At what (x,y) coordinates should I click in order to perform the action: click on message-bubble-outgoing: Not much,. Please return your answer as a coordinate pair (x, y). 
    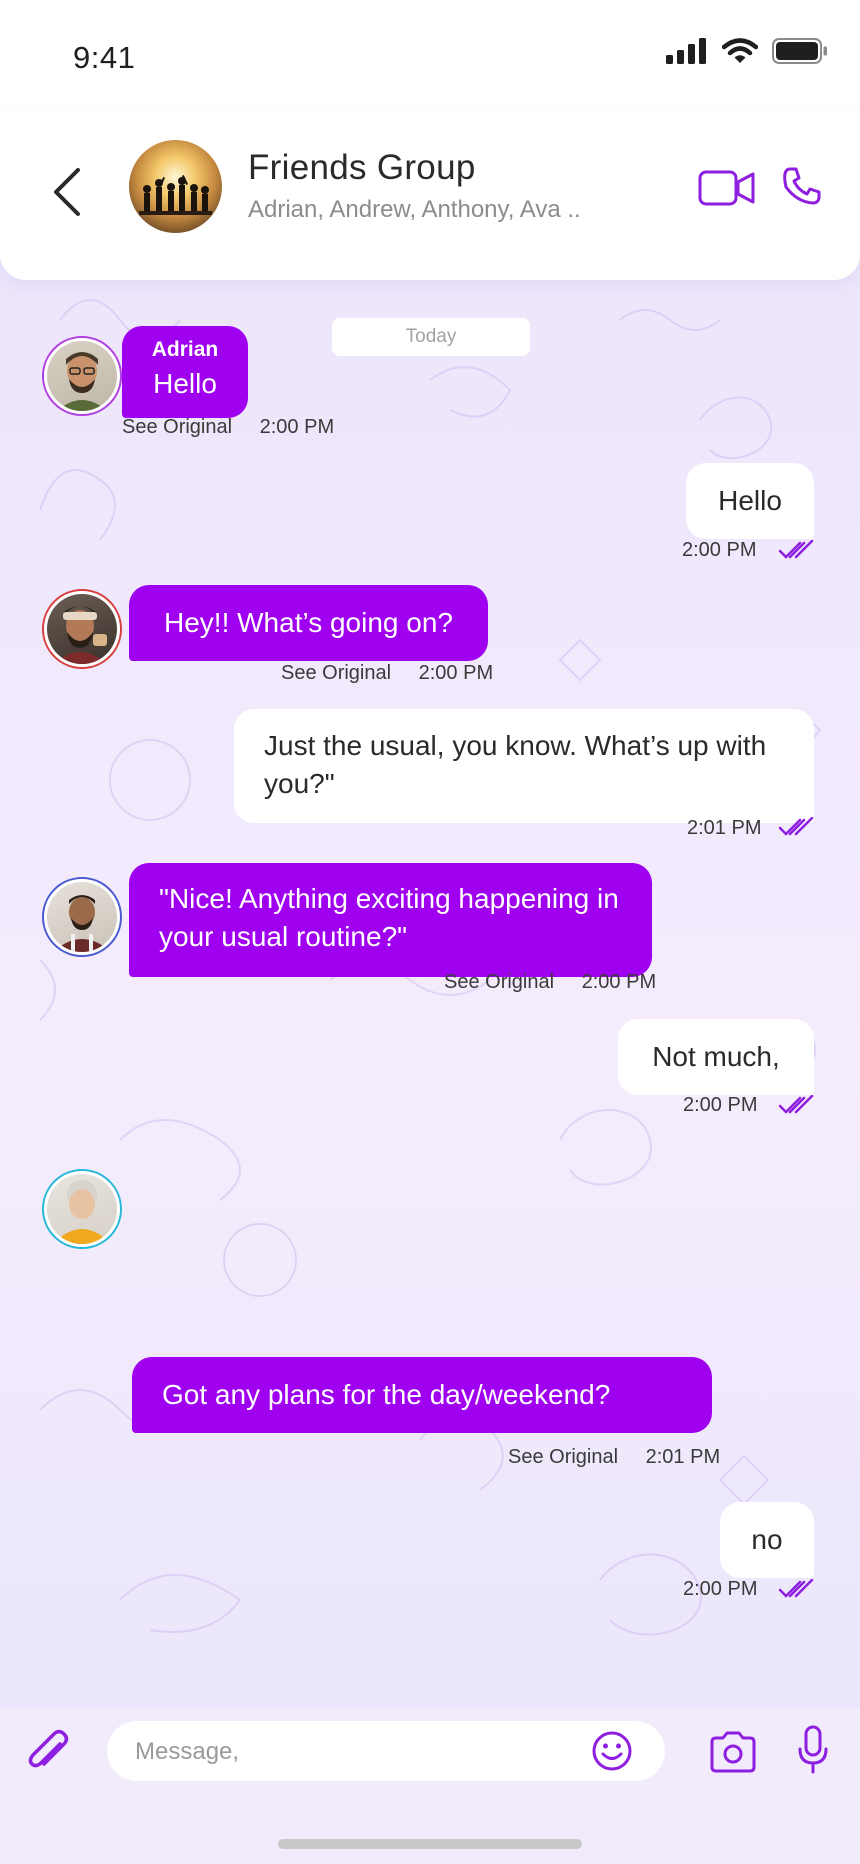
    Looking at the image, I should click on (716, 1057).